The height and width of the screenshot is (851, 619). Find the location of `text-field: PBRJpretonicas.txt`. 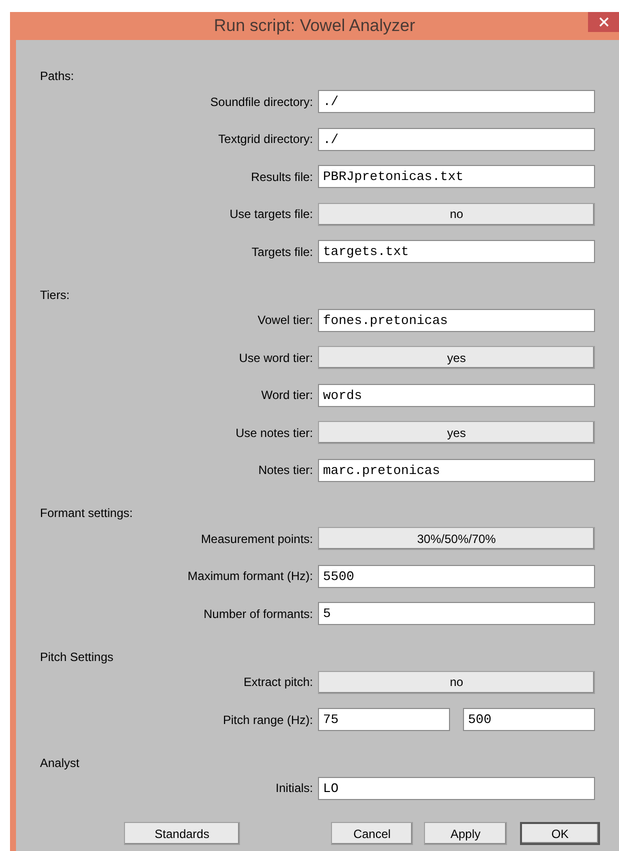

text-field: PBRJpretonicas.txt is located at coordinates (456, 176).